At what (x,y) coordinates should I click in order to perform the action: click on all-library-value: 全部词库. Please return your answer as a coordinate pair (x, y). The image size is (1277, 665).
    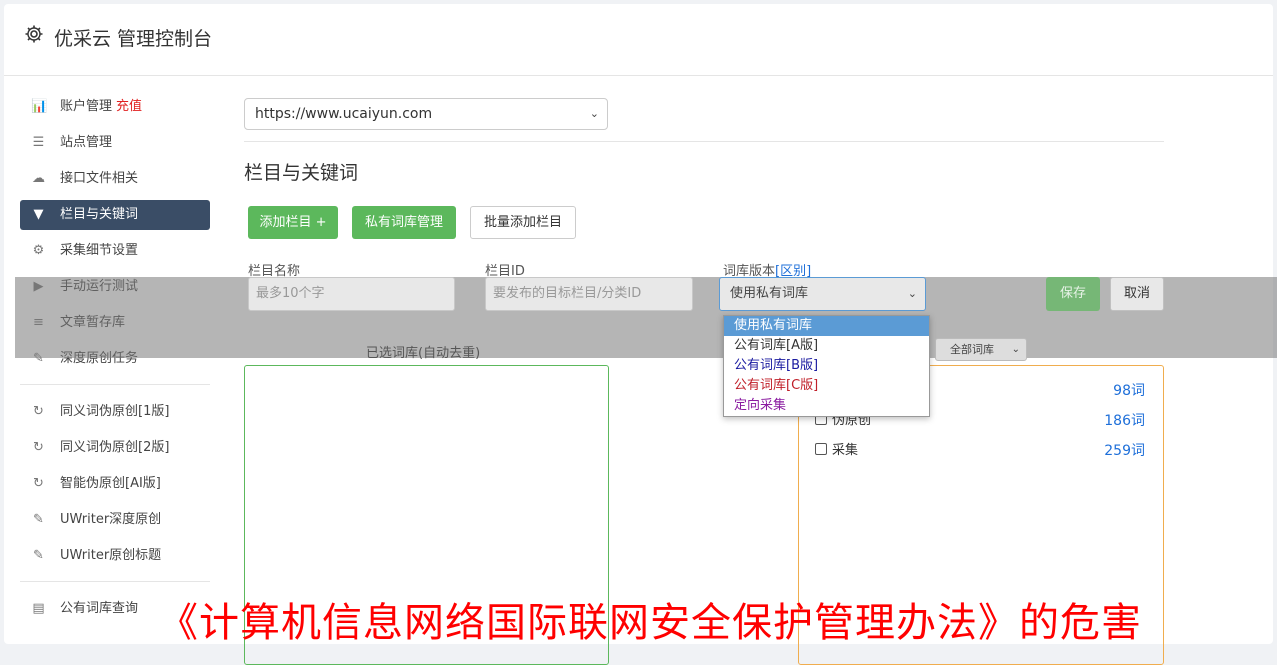
    Looking at the image, I should click on (972, 349).